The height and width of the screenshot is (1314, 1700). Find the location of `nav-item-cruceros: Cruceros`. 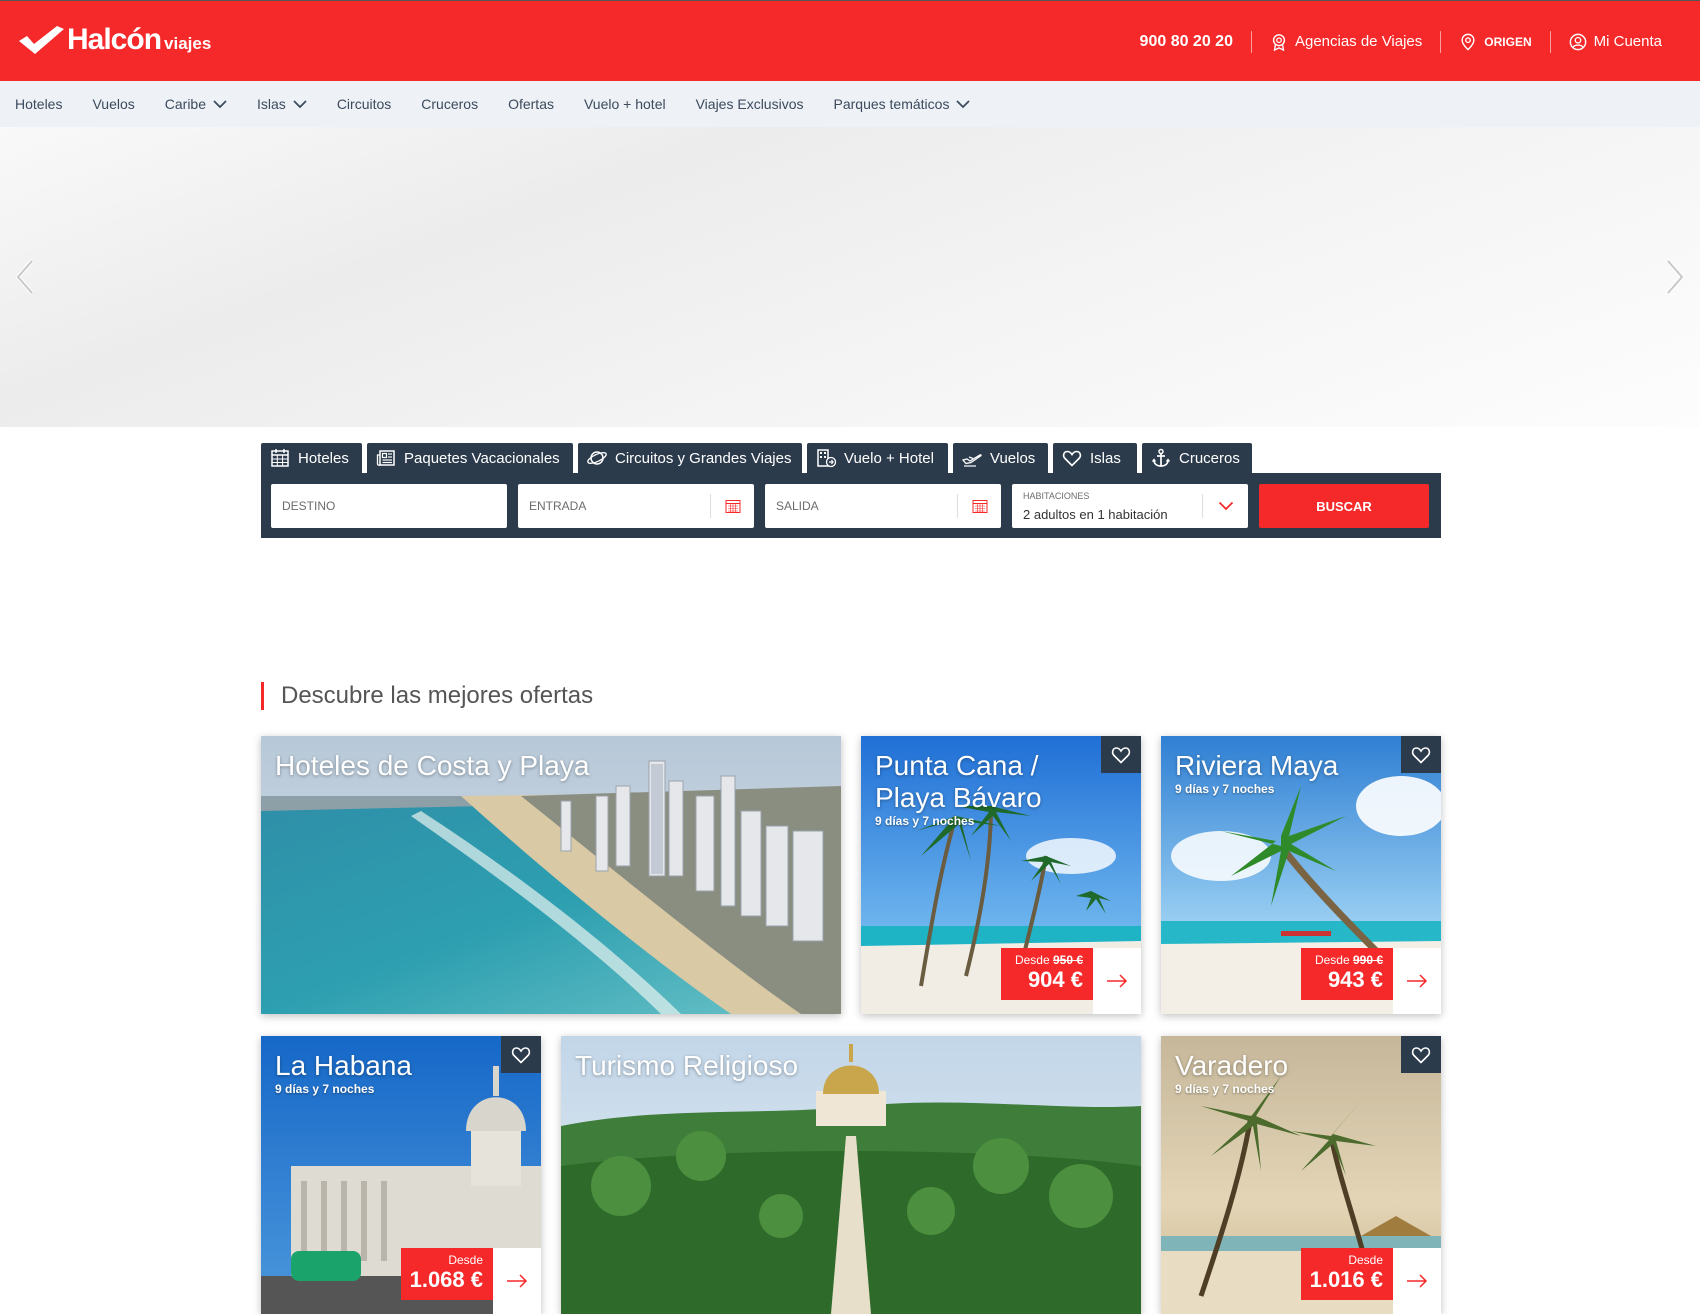

nav-item-cruceros: Cruceros is located at coordinates (449, 104).